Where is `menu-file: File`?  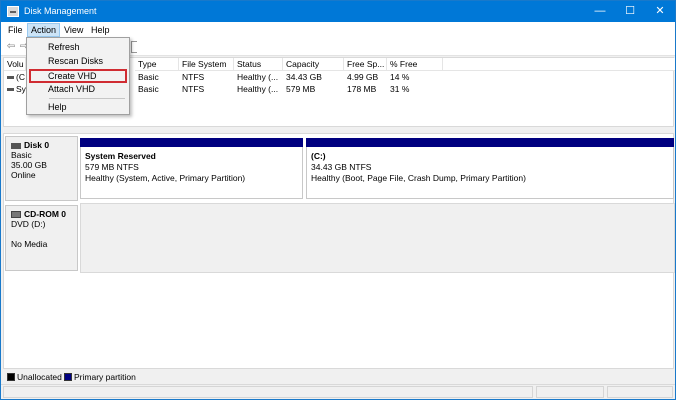
menu-file: File is located at coordinates (15, 30).